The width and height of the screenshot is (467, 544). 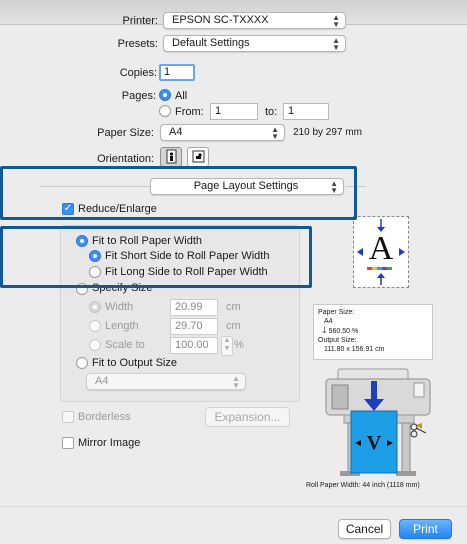 I want to click on width-input: 20.99, so click(x=194, y=307).